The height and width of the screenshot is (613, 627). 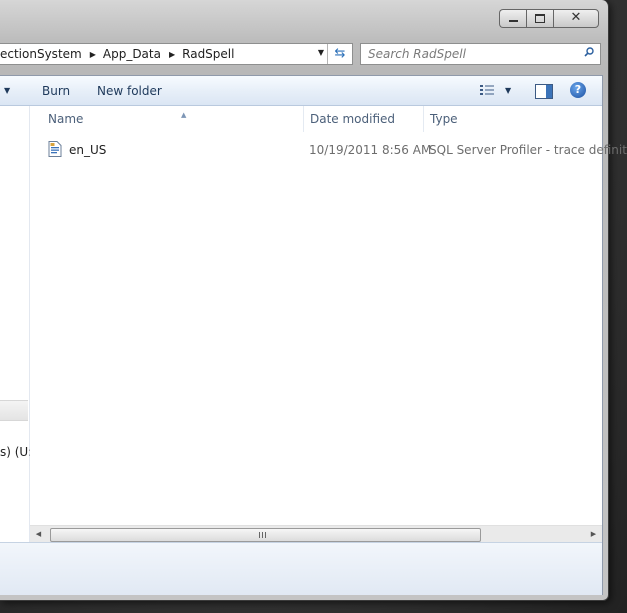 What do you see at coordinates (528, 150) in the screenshot?
I see `file-type: SQL Server Profiler - trace definiti` at bounding box center [528, 150].